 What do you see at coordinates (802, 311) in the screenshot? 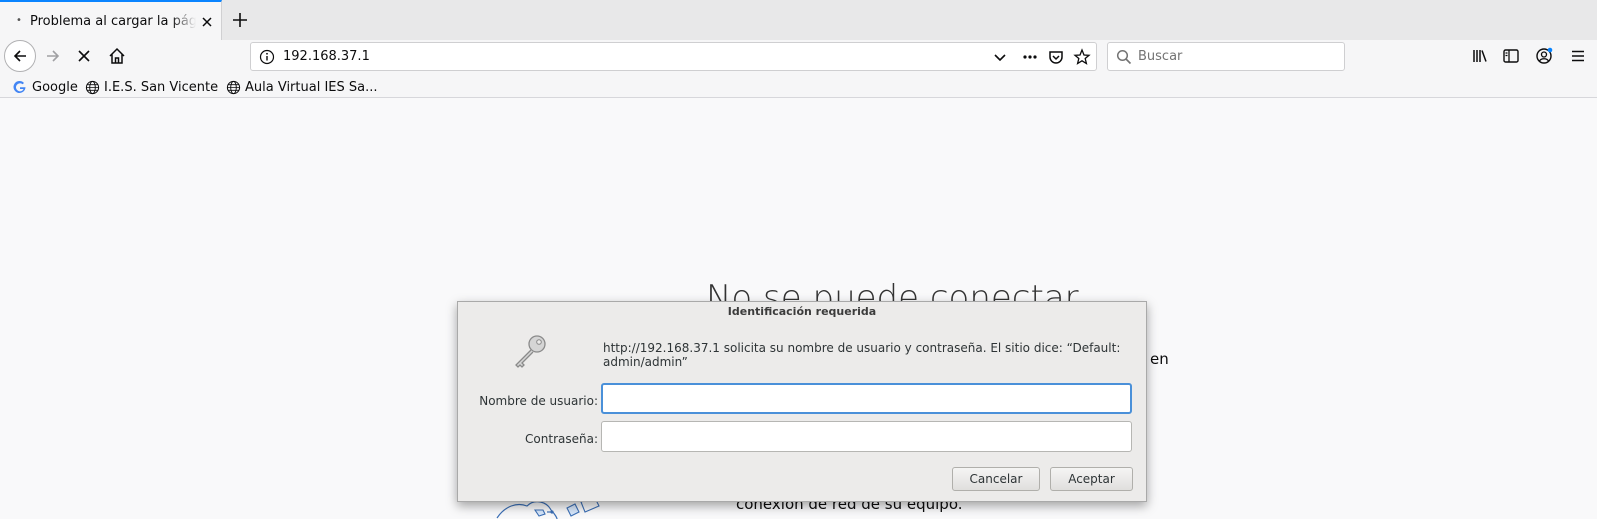
I see `dialog-title: Identificación requerida` at bounding box center [802, 311].